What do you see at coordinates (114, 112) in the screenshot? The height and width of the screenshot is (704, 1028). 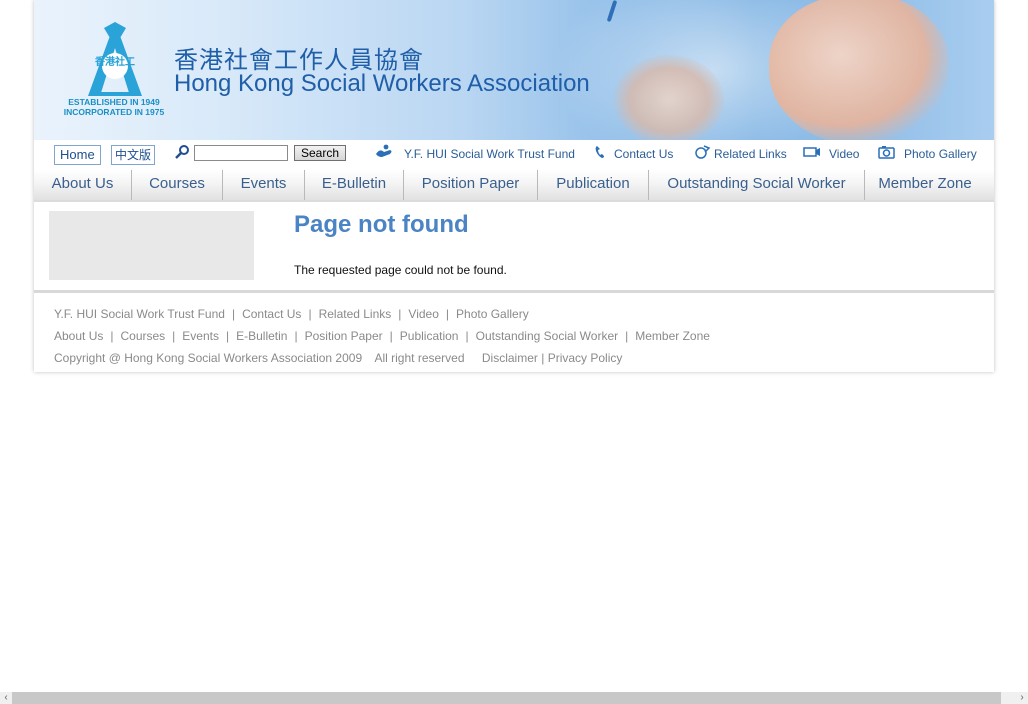 I see `incorporated-text: INCORPORATED IN 1975` at bounding box center [114, 112].